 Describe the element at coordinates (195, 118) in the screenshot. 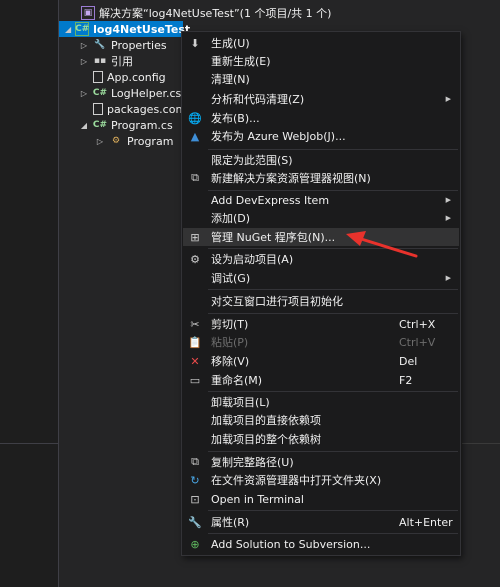

I see `globe-icon: 🌐` at that location.